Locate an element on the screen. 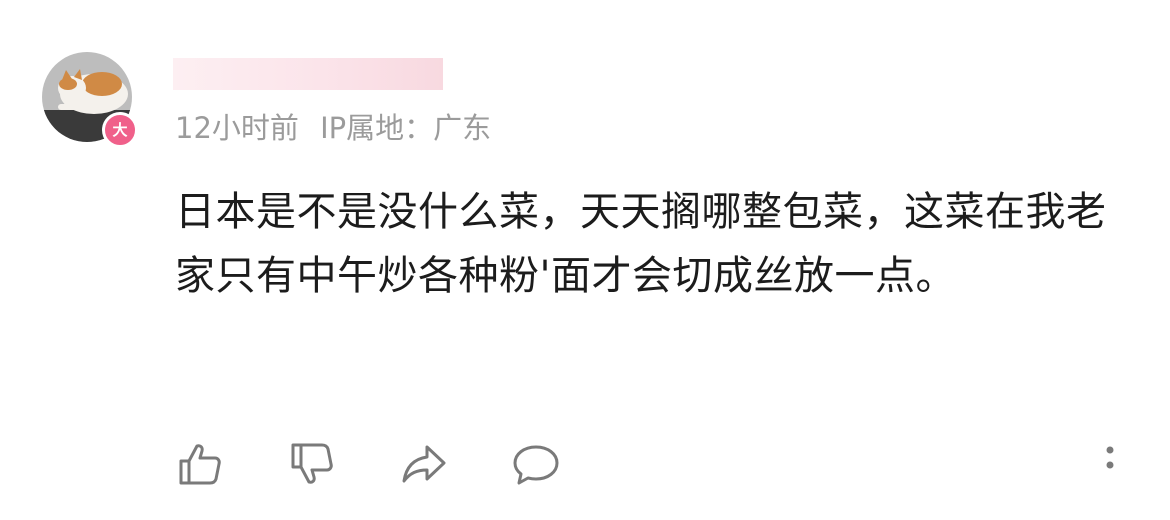 This screenshot has height=520, width=1170. dislike-button is located at coordinates (312, 464).